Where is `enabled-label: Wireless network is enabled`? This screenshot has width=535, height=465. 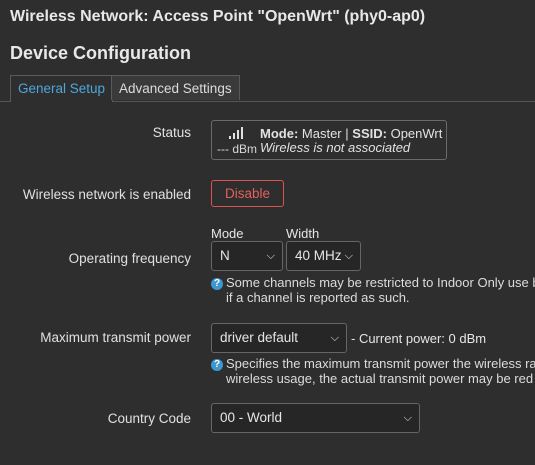
enabled-label: Wireless network is enabled is located at coordinates (106, 194).